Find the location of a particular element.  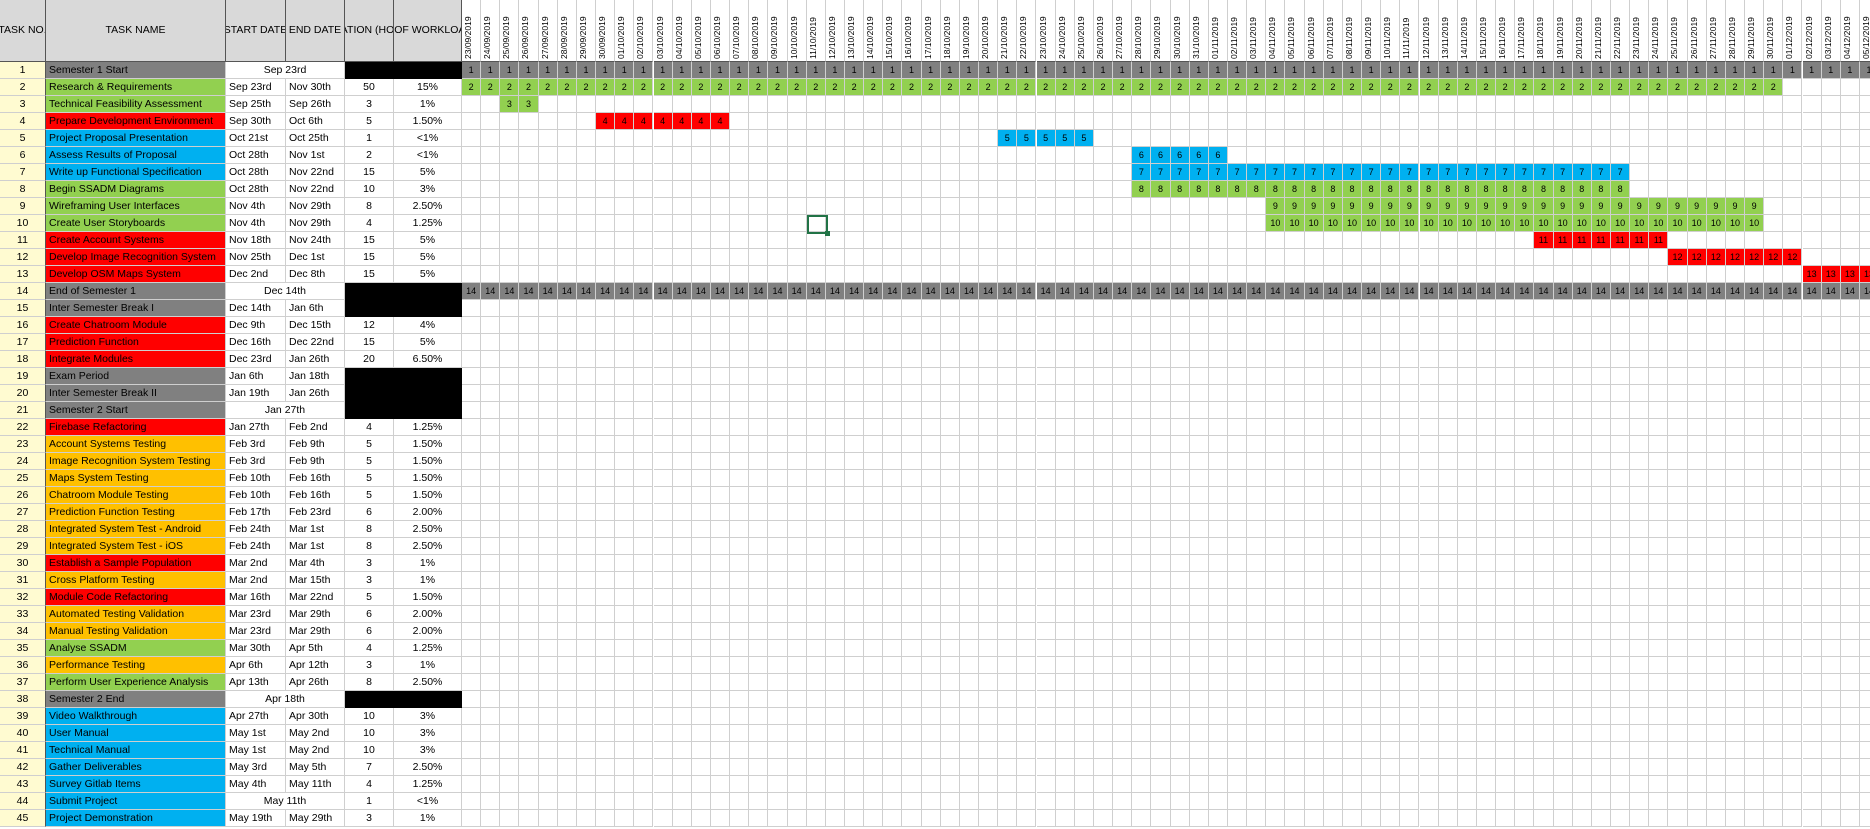

start-date-cell: Feb 10th is located at coordinates (256, 495).